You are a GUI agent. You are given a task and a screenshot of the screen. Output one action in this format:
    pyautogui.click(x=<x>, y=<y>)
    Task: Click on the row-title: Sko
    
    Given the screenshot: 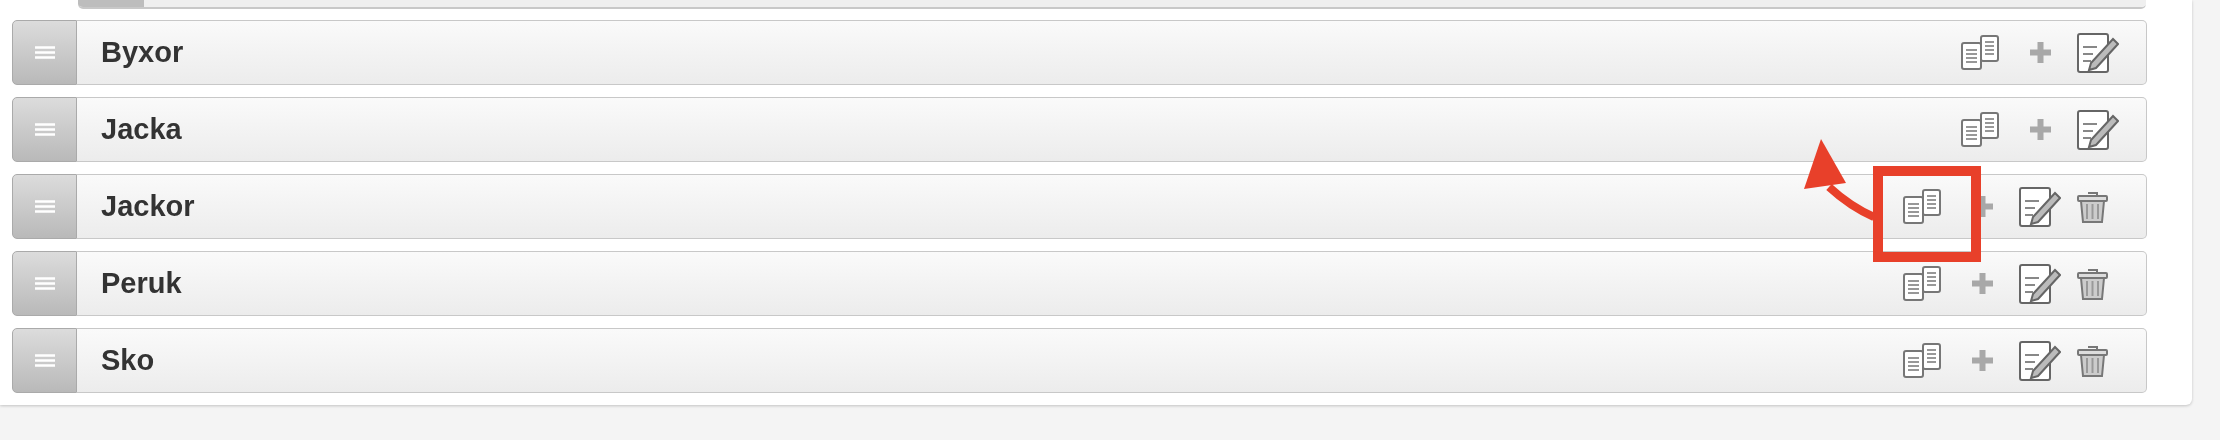 What is the action you would take?
    pyautogui.click(x=128, y=361)
    